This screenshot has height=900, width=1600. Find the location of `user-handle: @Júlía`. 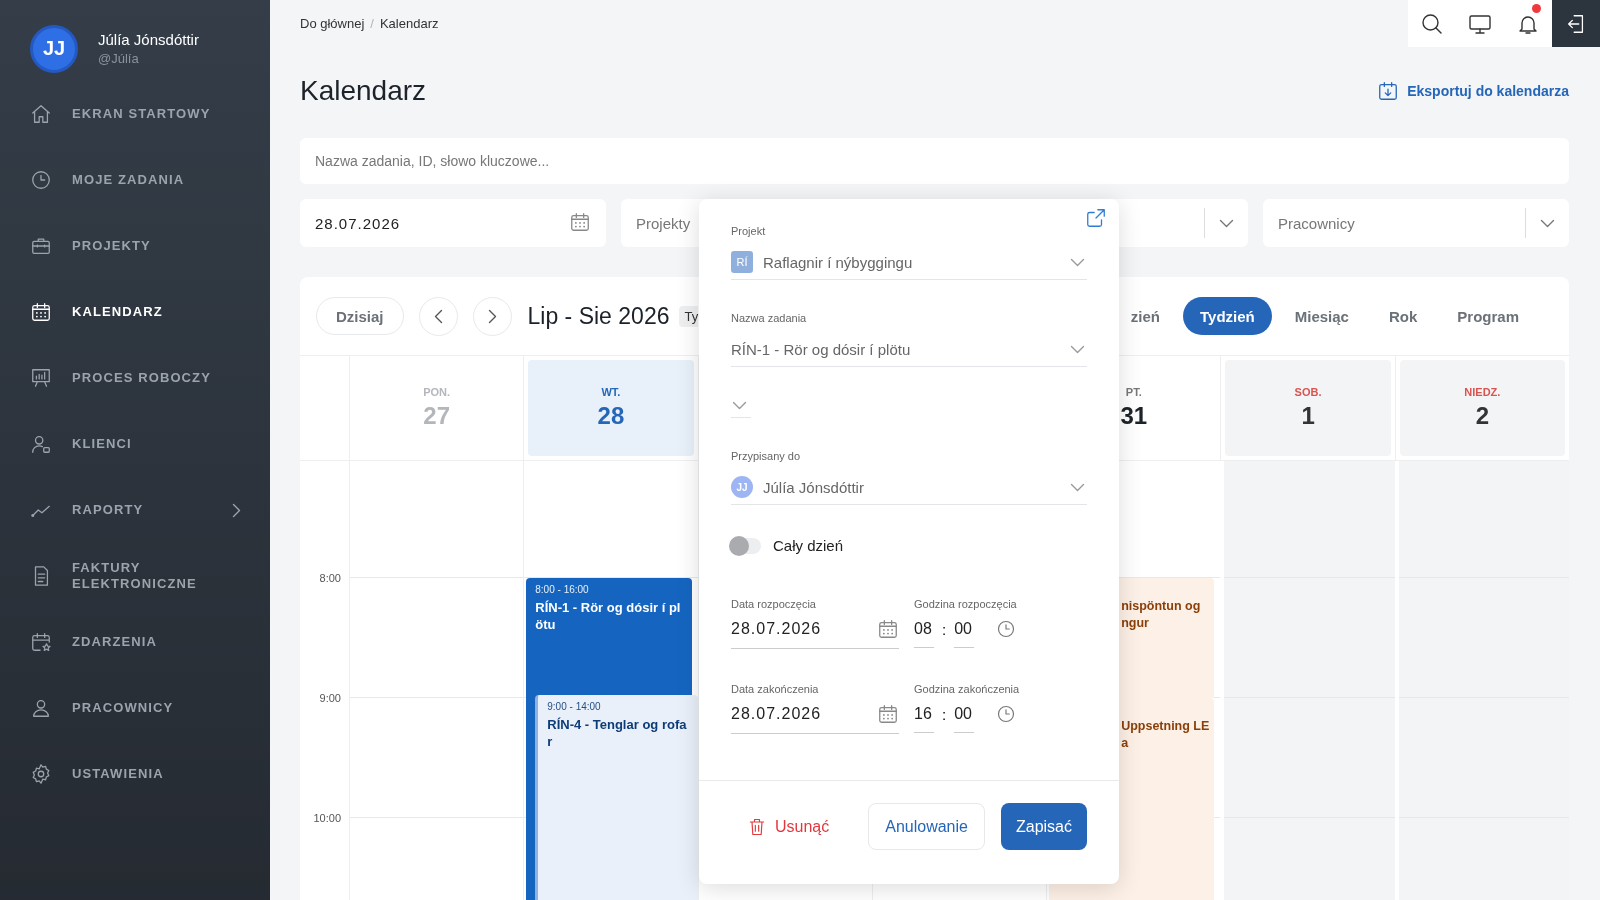

user-handle: @Júlía is located at coordinates (119, 58).